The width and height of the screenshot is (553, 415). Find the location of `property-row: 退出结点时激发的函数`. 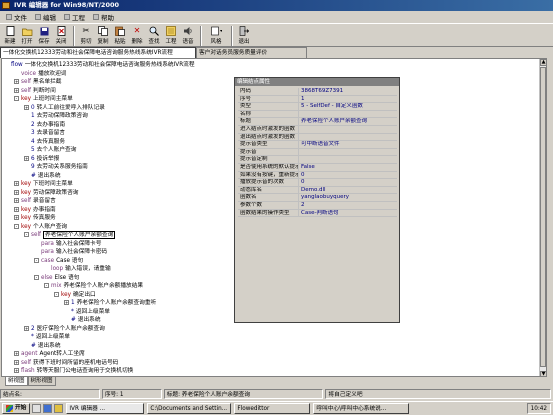

property-row: 退出结点时激发的函数 is located at coordinates (317, 137).